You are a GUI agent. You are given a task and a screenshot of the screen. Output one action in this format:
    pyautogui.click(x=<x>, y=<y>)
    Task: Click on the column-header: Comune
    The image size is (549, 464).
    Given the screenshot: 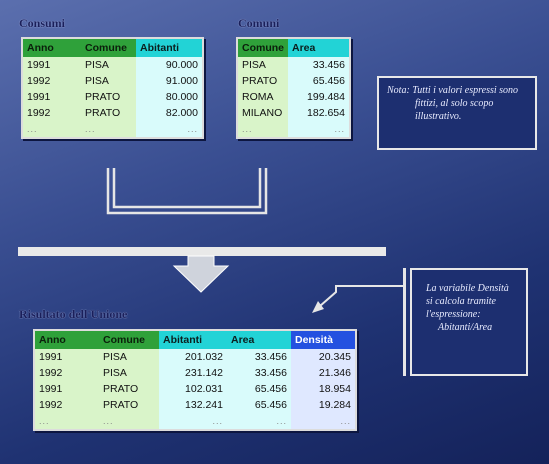 What is the action you would take?
    pyautogui.click(x=129, y=340)
    